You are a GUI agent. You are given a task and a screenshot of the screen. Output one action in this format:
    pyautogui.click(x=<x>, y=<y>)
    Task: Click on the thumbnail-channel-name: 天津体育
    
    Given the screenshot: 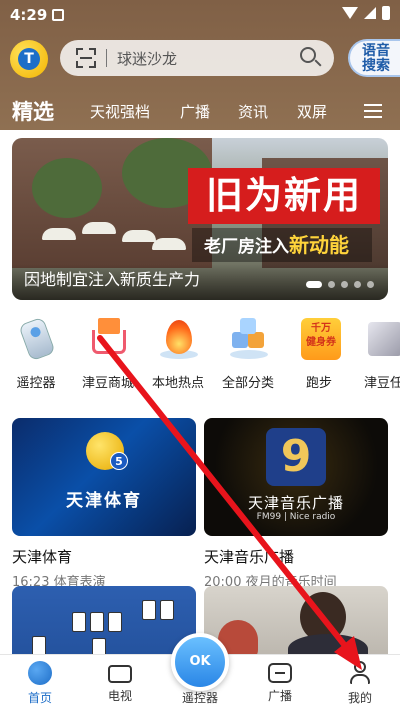 What is the action you would take?
    pyautogui.click(x=104, y=501)
    